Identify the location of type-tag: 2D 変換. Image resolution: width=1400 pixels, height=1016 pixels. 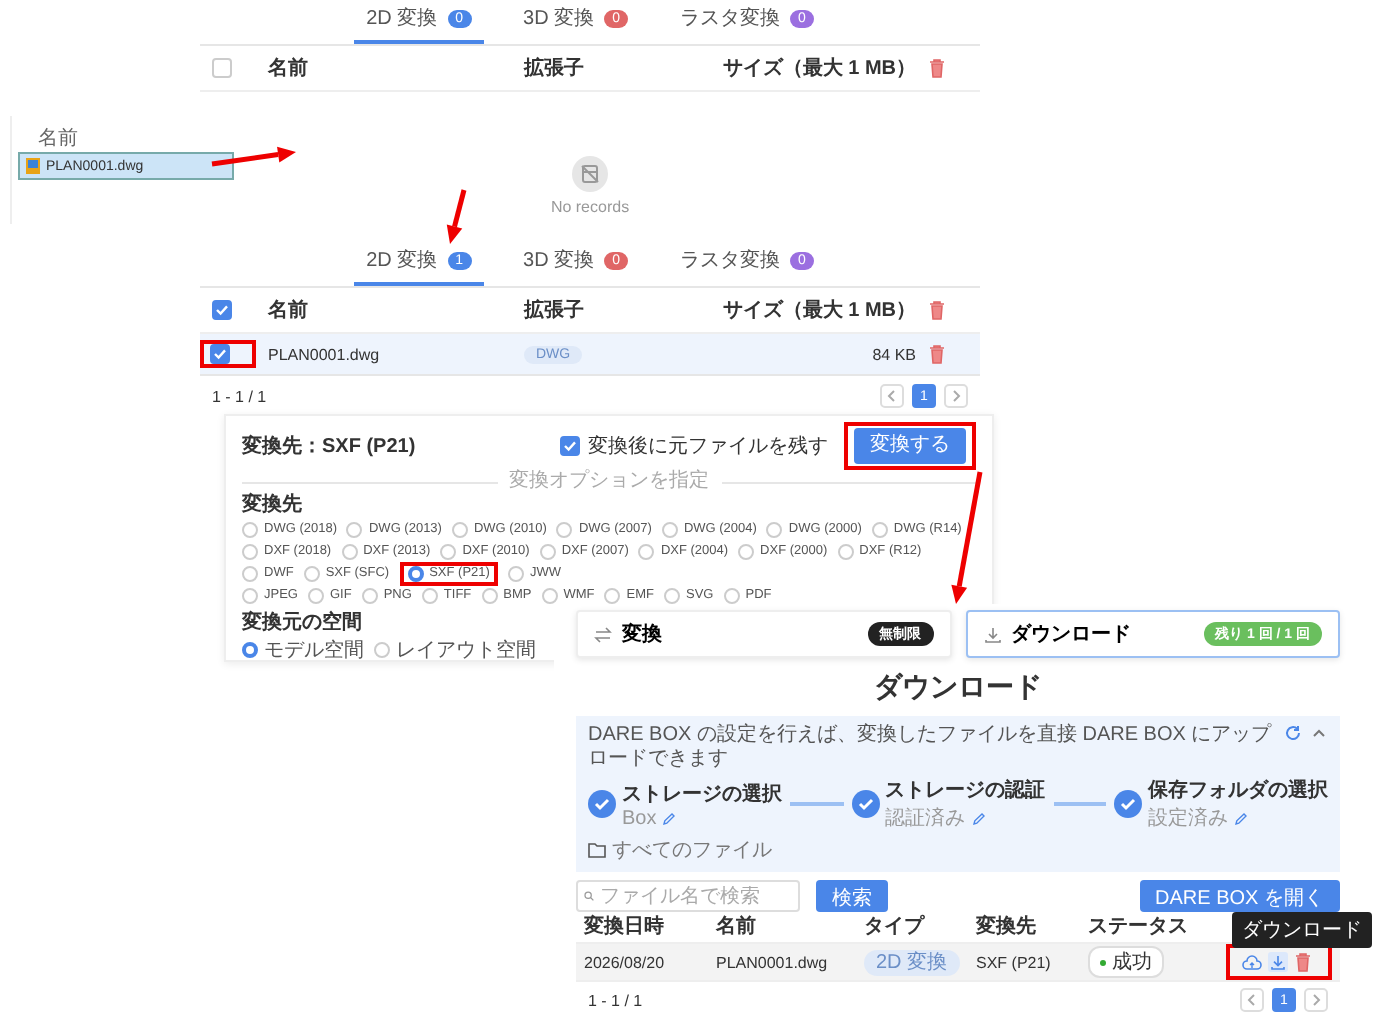
(912, 962).